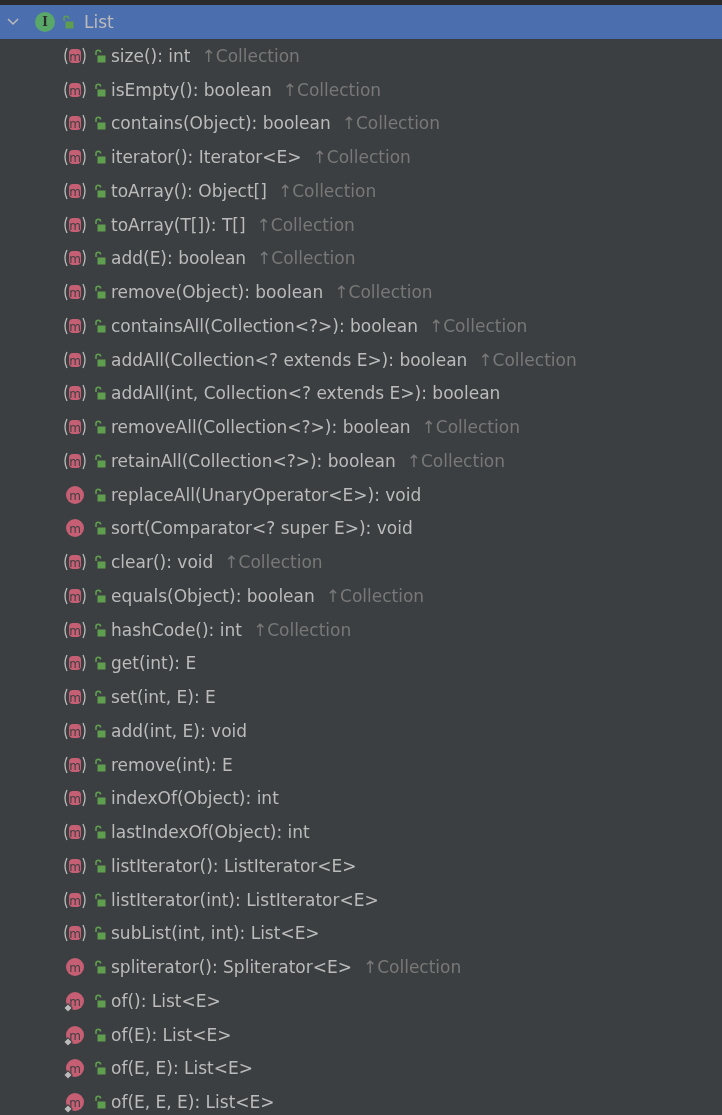  What do you see at coordinates (178, 224) in the screenshot?
I see `method-signature: toArray(T[]): T[]` at bounding box center [178, 224].